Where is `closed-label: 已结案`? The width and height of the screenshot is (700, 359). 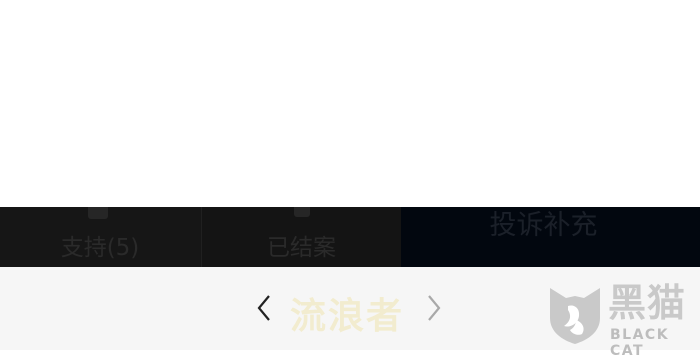 closed-label: 已结案 is located at coordinates (301, 248).